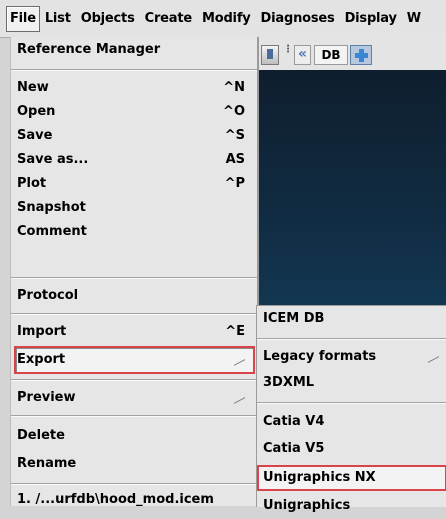 The image size is (446, 519). I want to click on menu-item-snapshot: Snapshot, so click(134, 208).